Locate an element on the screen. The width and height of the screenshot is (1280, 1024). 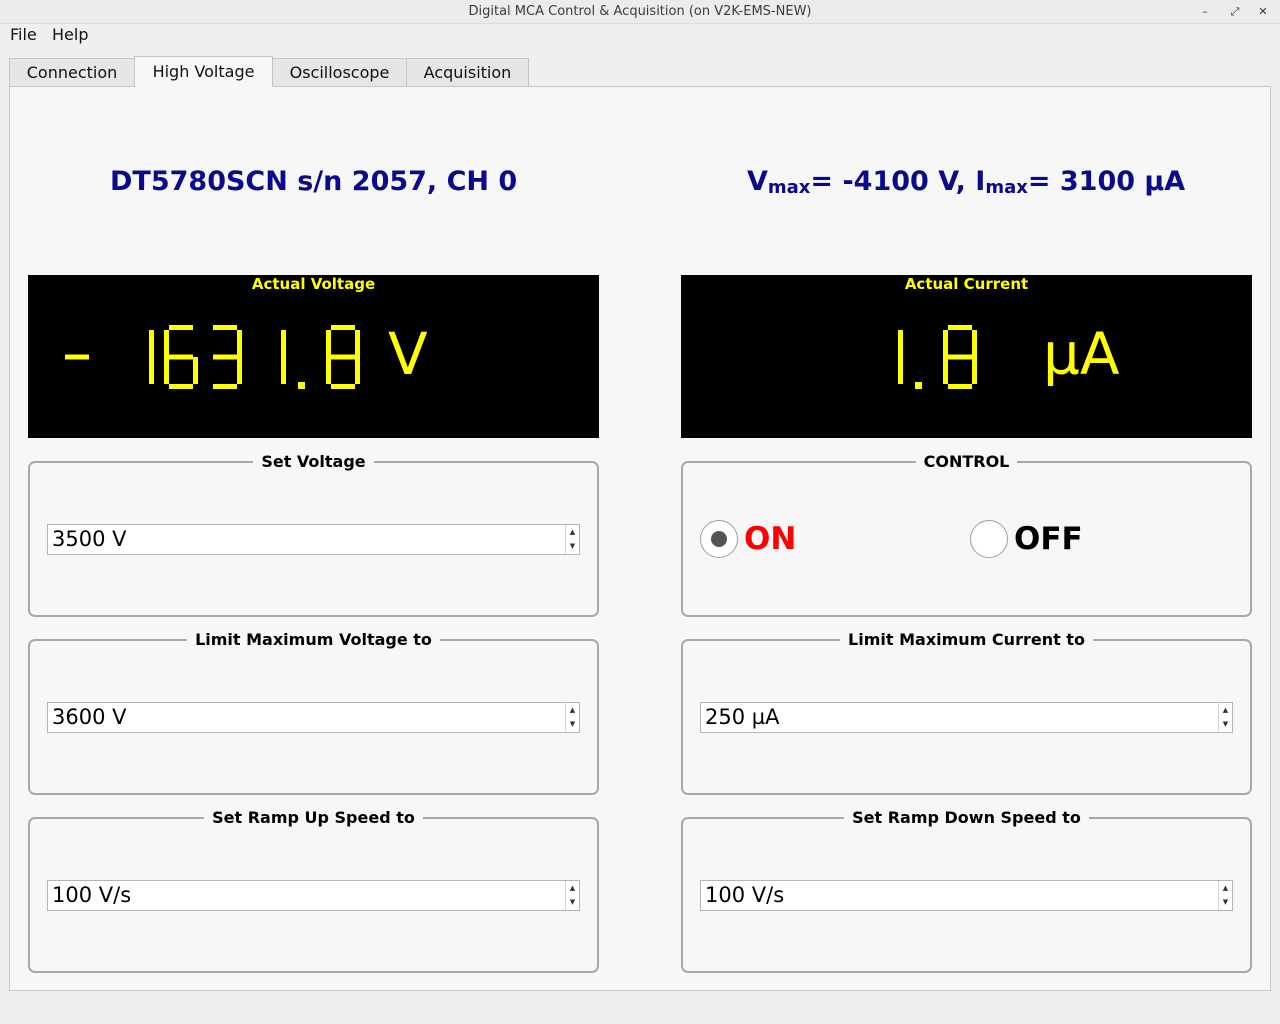
radio-selected-dot is located at coordinates (719, 539).